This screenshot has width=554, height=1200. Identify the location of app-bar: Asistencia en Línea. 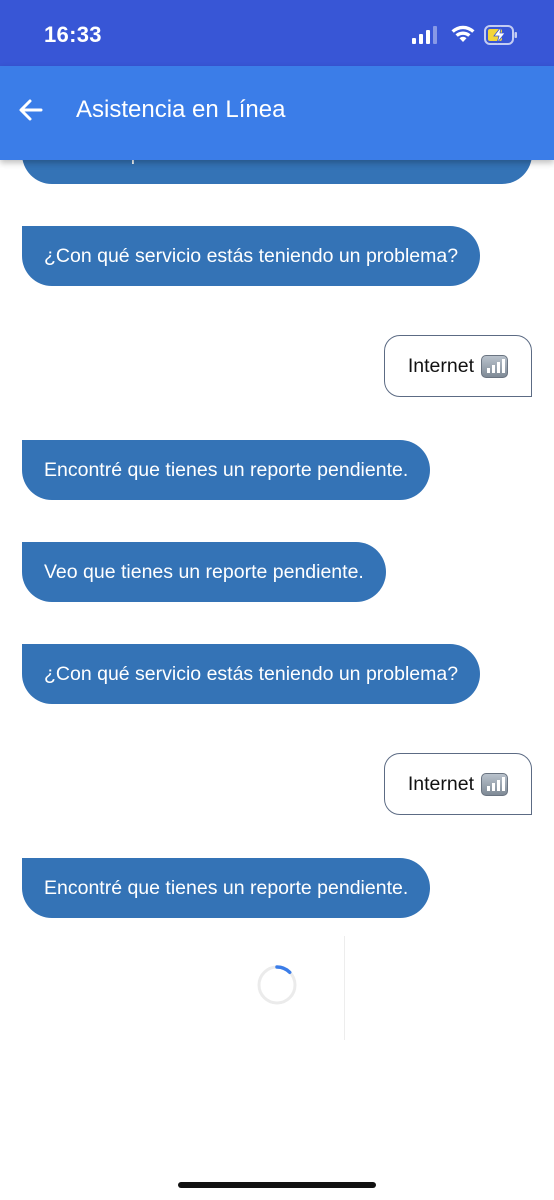
(277, 113).